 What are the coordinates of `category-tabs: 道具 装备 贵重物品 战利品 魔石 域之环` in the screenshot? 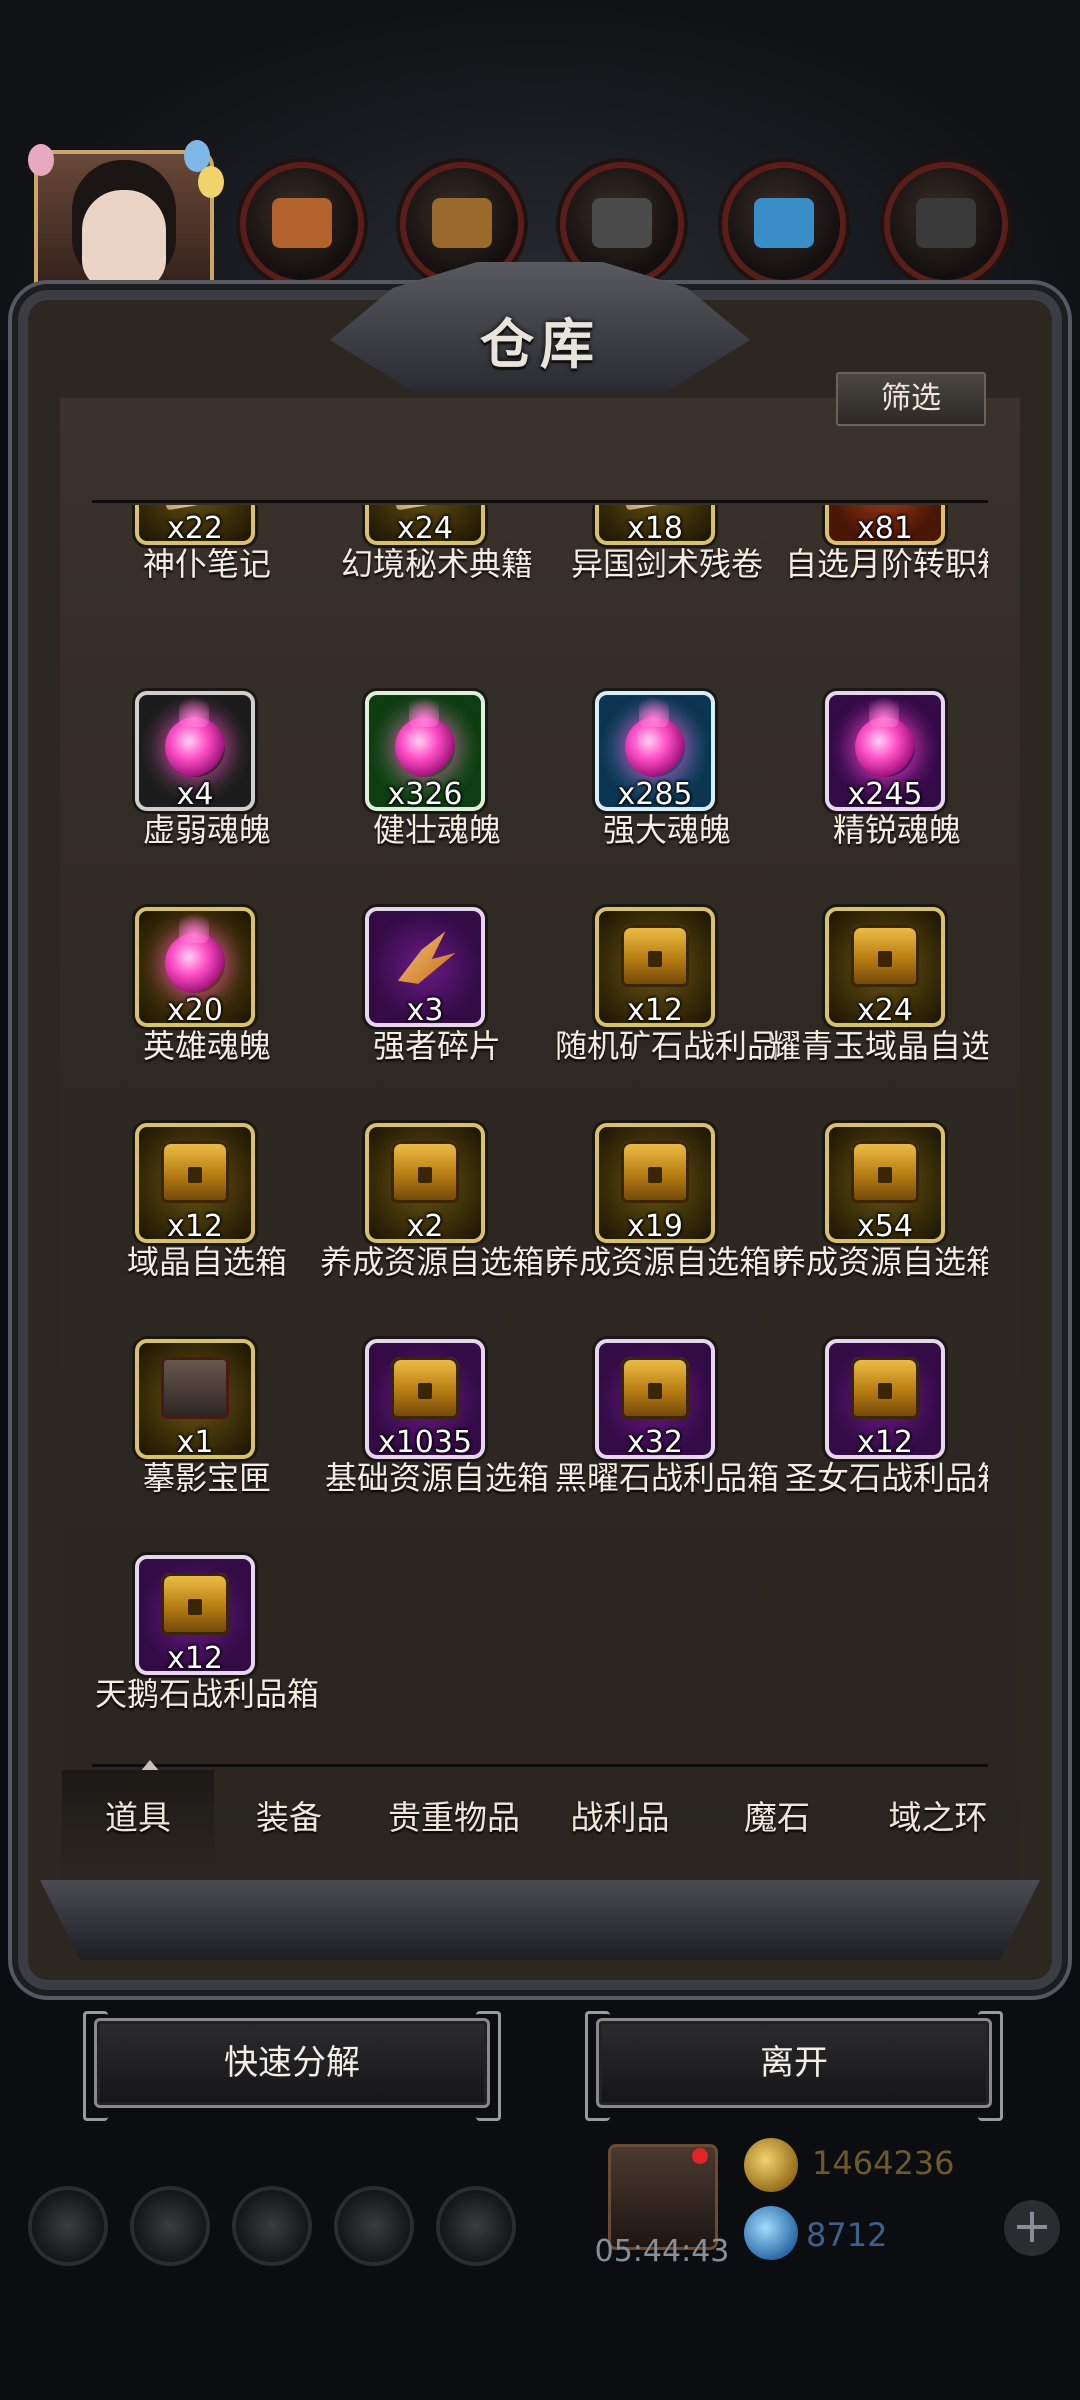 It's located at (540, 1818).